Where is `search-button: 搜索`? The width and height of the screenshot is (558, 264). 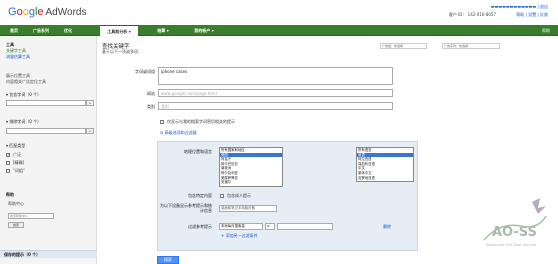 search-button: 搜索 is located at coordinates (168, 260).